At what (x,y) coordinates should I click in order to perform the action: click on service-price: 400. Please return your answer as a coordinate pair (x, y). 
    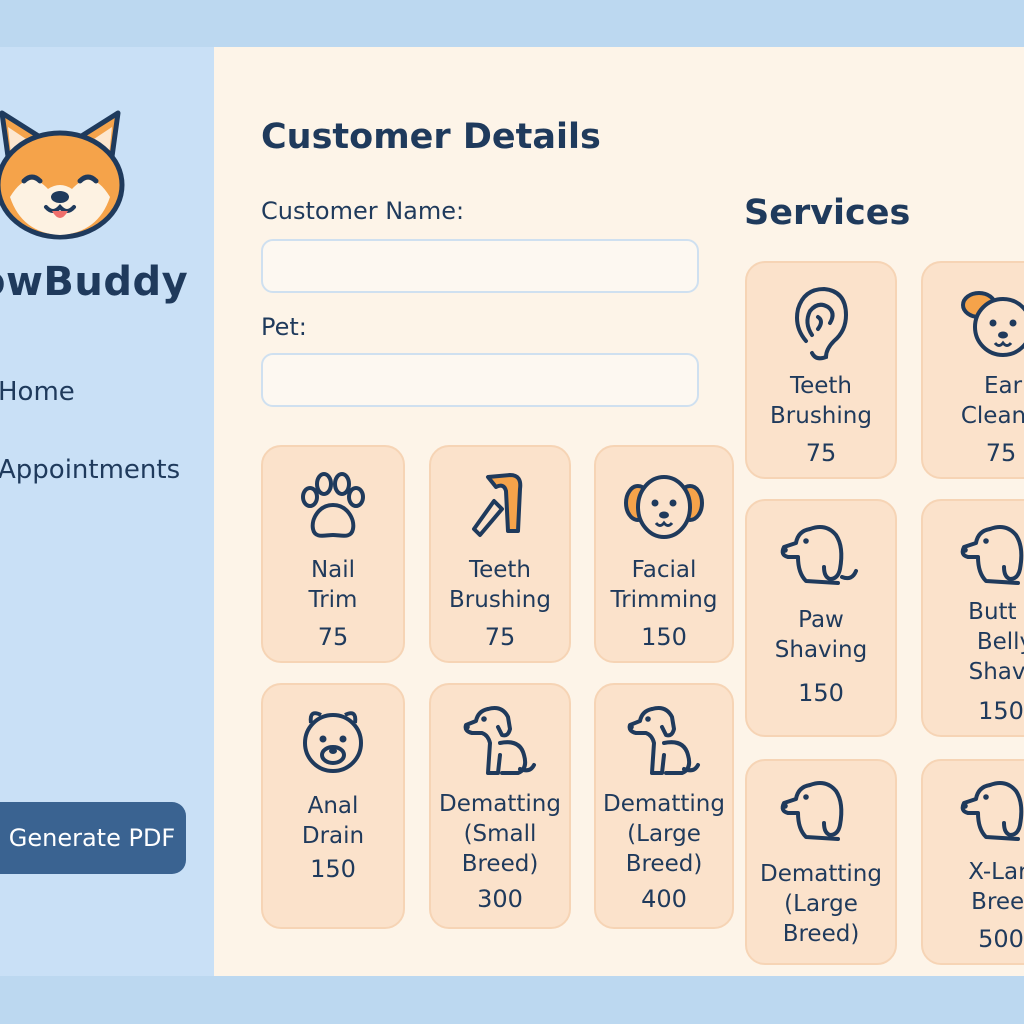
    Looking at the image, I should click on (664, 899).